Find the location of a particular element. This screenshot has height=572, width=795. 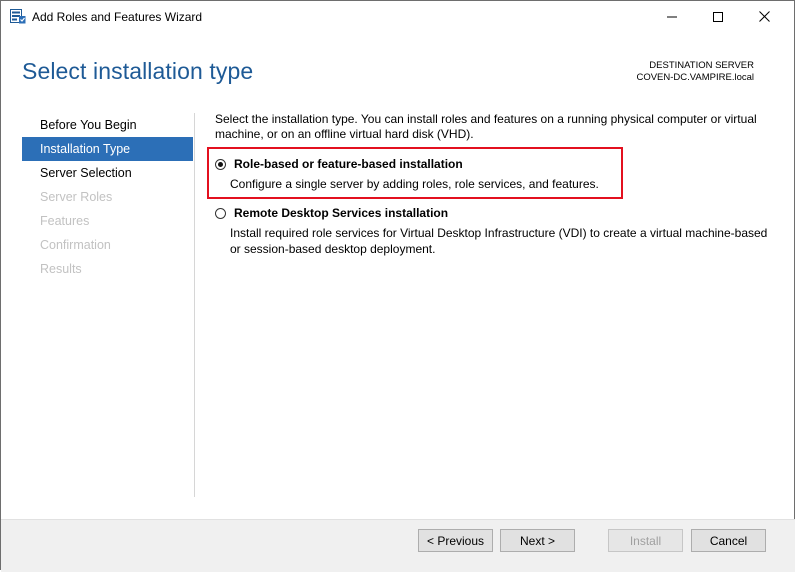

install-button: Install is located at coordinates (645, 540).